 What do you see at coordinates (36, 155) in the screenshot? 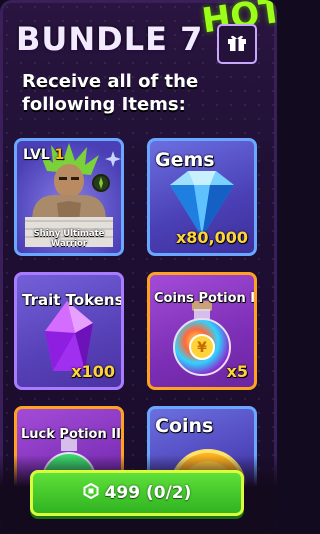
I see `level-prefix: LVL` at bounding box center [36, 155].